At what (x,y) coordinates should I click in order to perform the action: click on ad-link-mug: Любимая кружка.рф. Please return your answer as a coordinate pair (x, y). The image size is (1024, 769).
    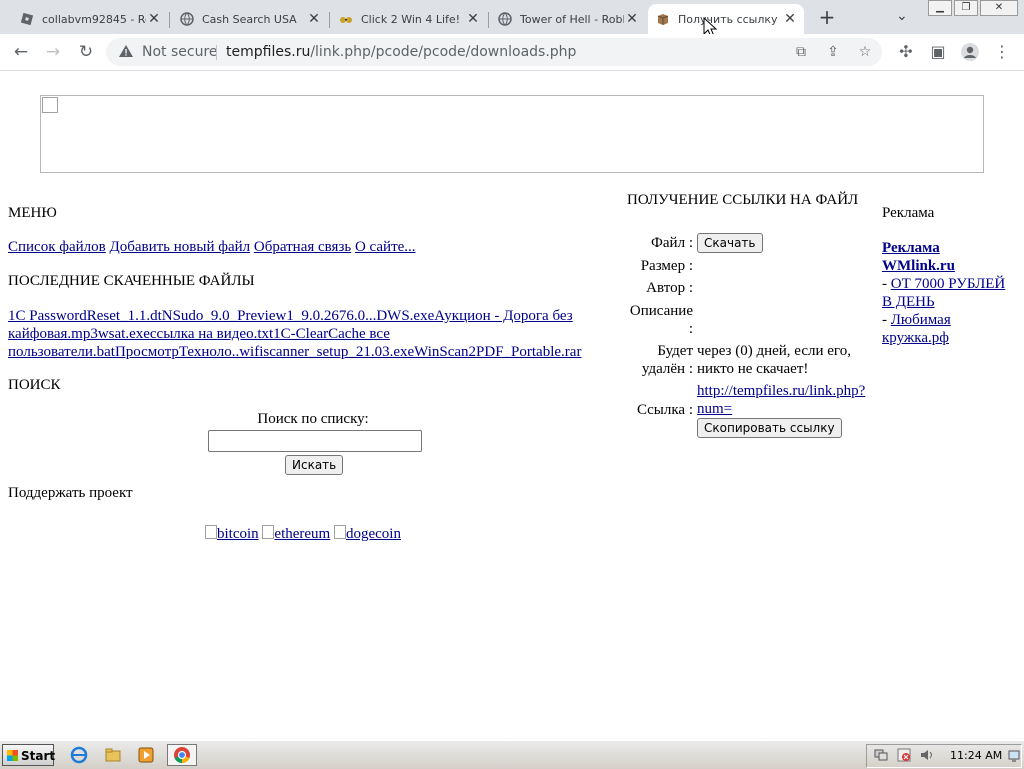
    Looking at the image, I should click on (916, 329).